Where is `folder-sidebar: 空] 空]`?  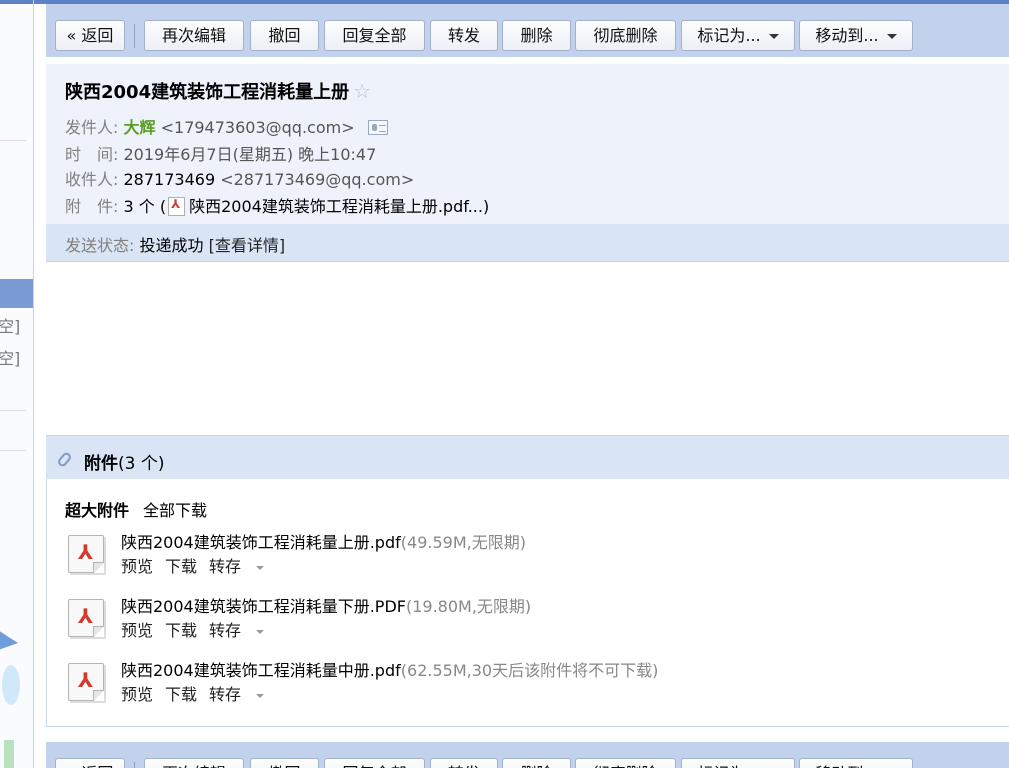
folder-sidebar: 空] 空] is located at coordinates (17, 384).